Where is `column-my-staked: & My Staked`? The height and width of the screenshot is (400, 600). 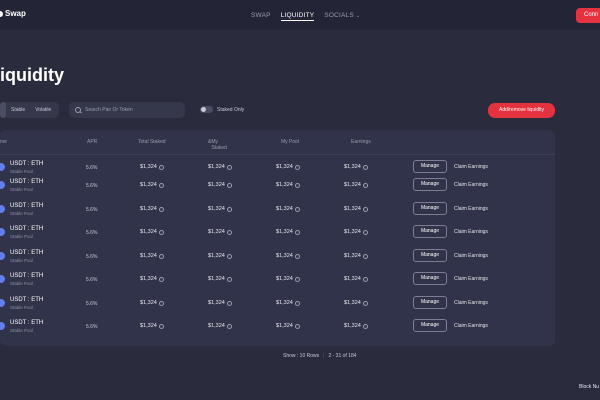
column-my-staked: & My Staked is located at coordinates (217, 145).